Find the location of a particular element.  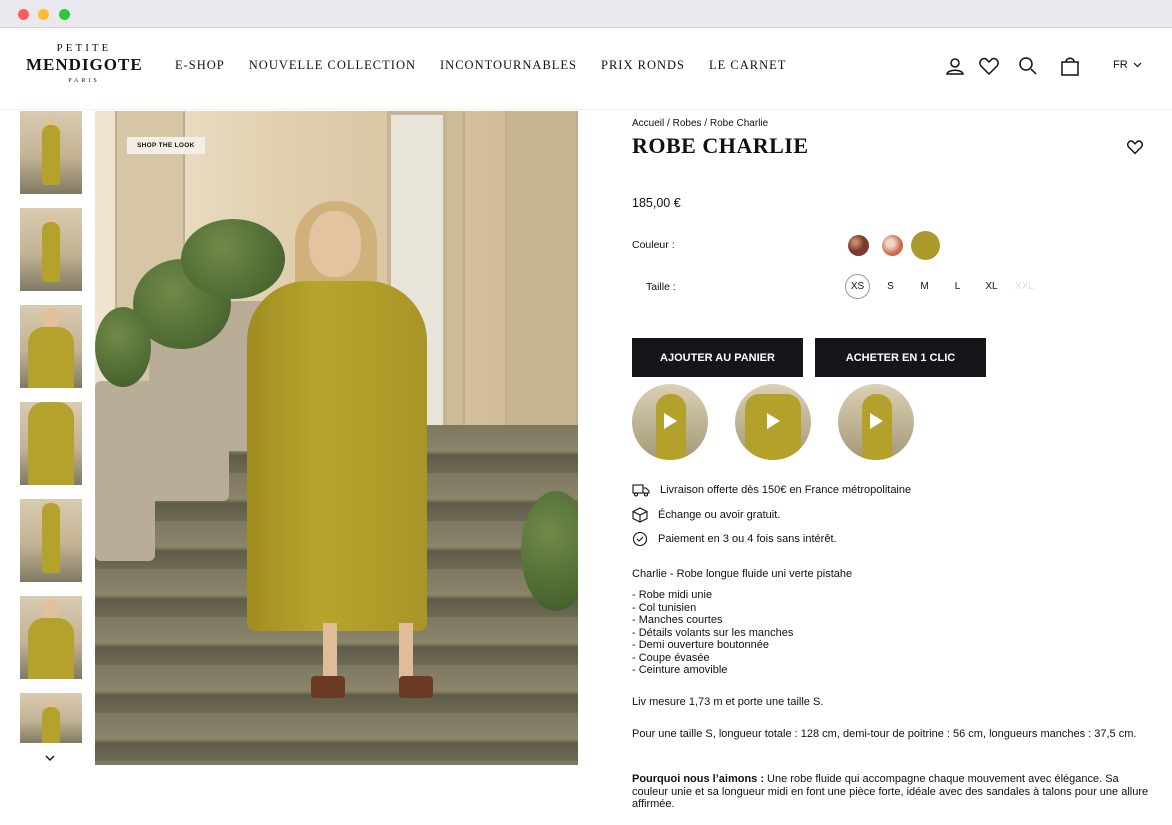

language-selector: FR is located at coordinates (1127, 65).